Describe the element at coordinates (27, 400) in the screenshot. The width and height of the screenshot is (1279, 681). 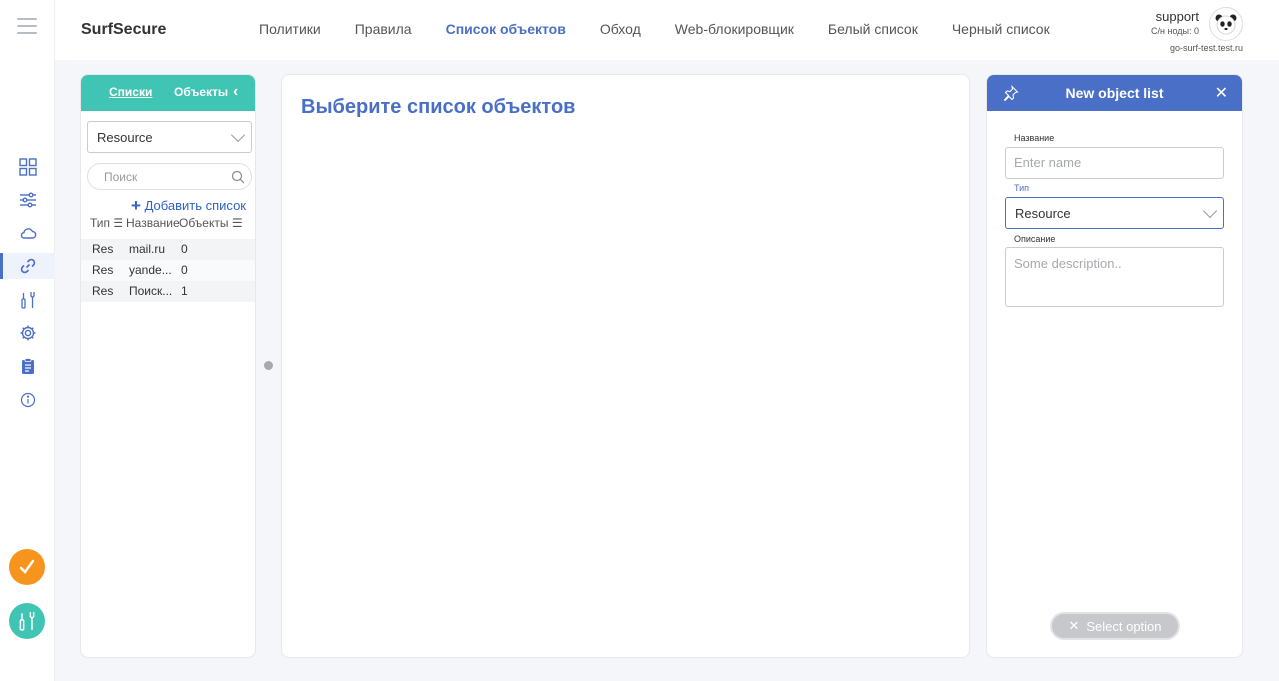
I see `info-icon` at that location.